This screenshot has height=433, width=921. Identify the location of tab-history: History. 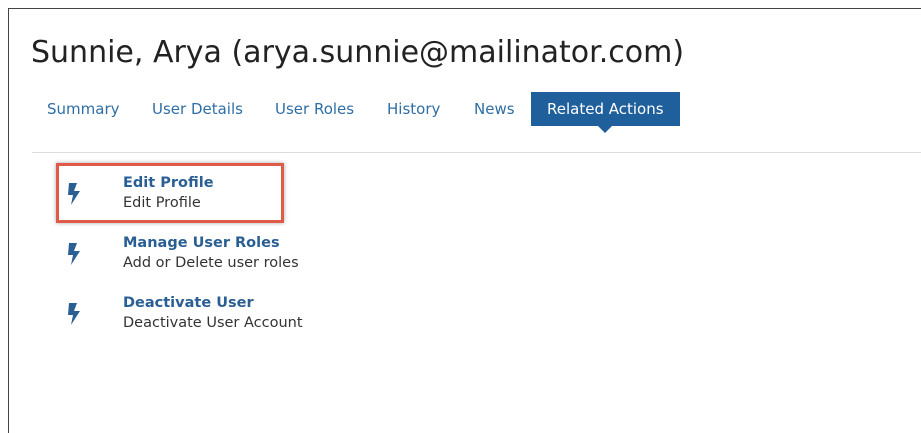
(413, 109).